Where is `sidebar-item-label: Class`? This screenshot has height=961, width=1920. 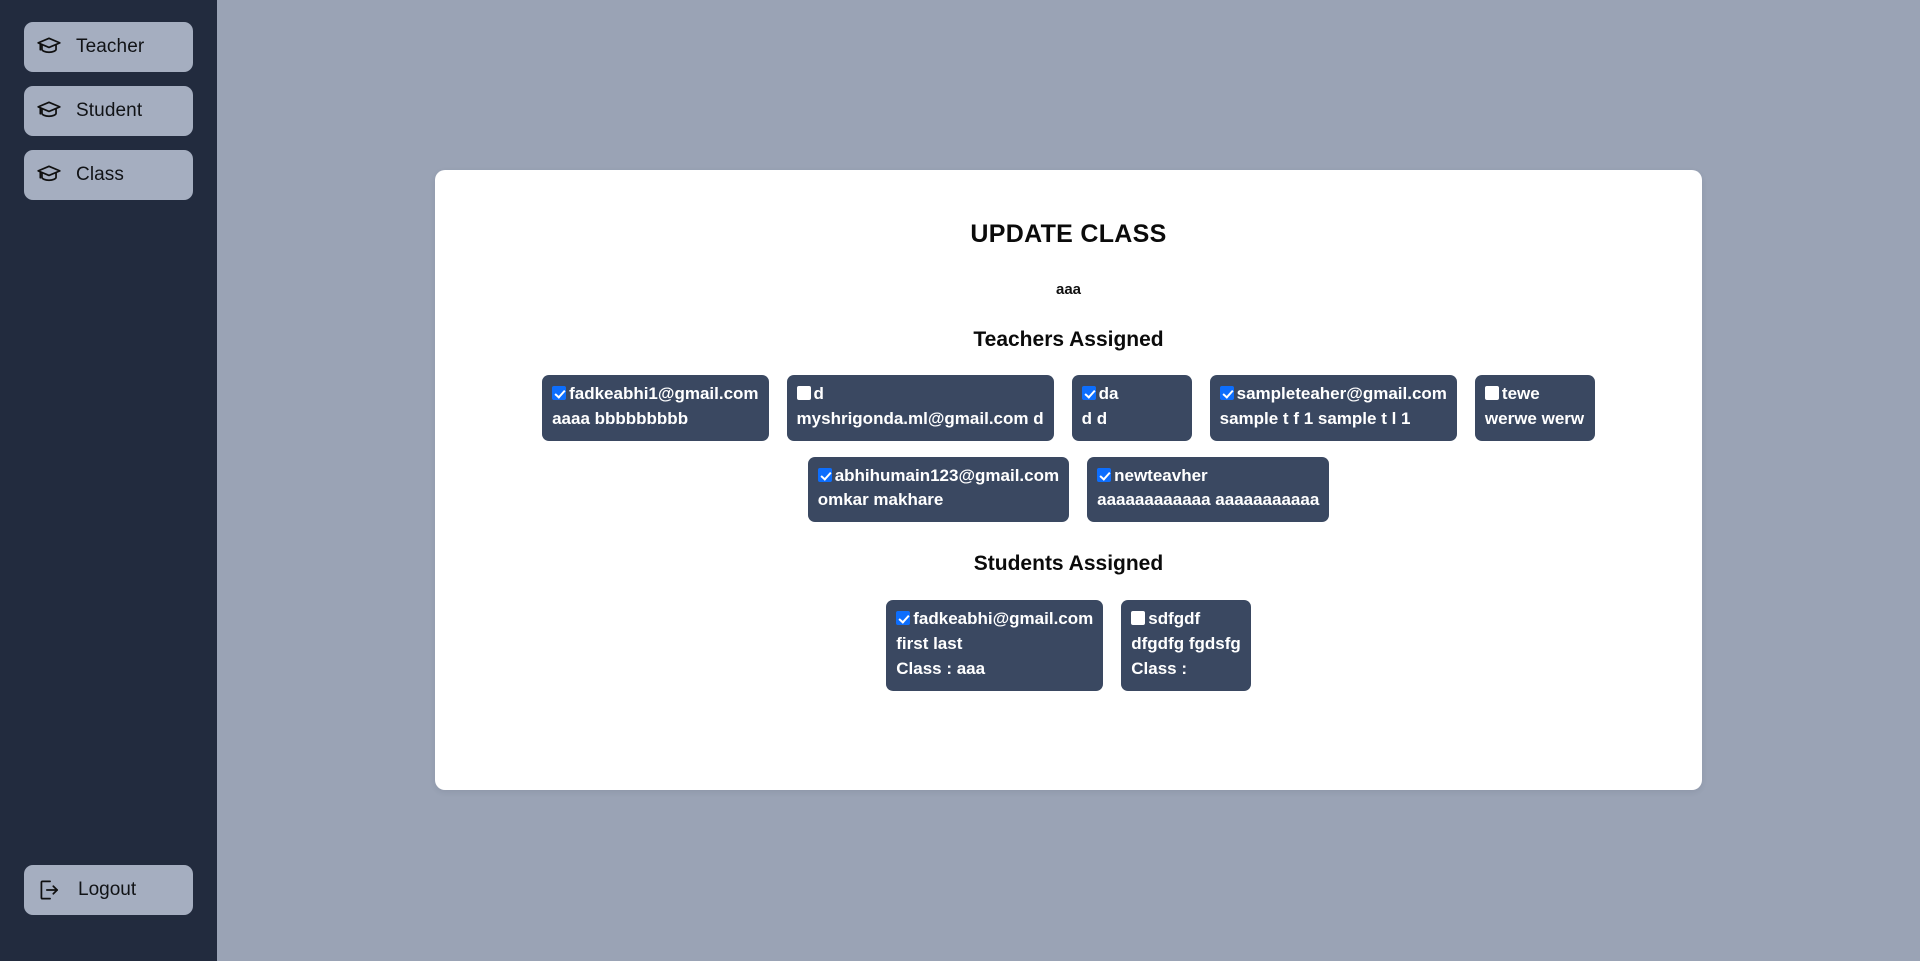 sidebar-item-label: Class is located at coordinates (100, 174).